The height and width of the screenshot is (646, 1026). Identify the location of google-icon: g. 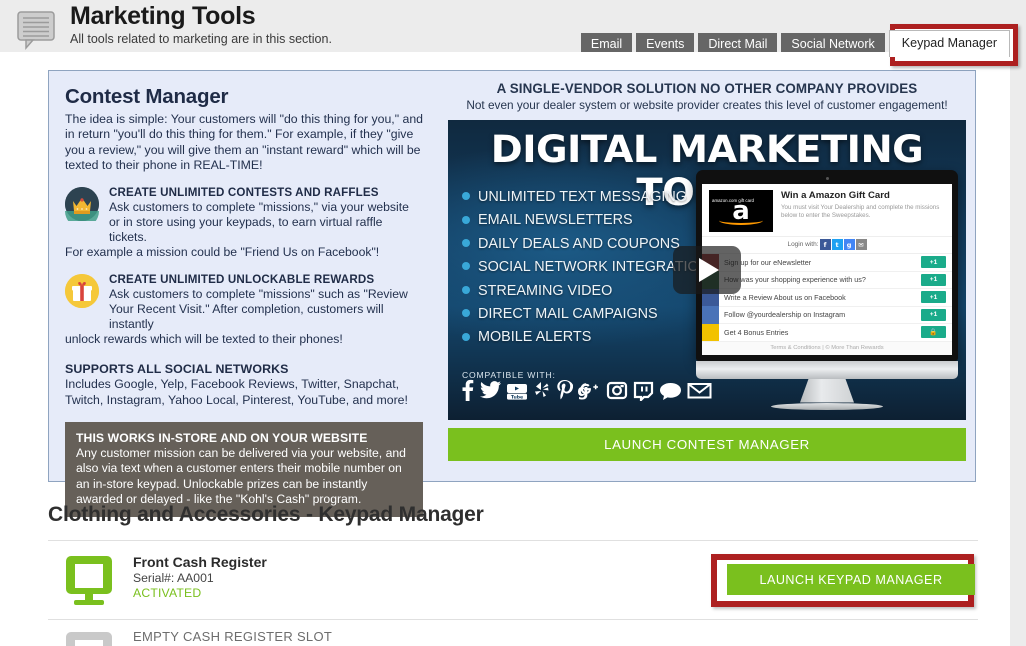
(849, 244).